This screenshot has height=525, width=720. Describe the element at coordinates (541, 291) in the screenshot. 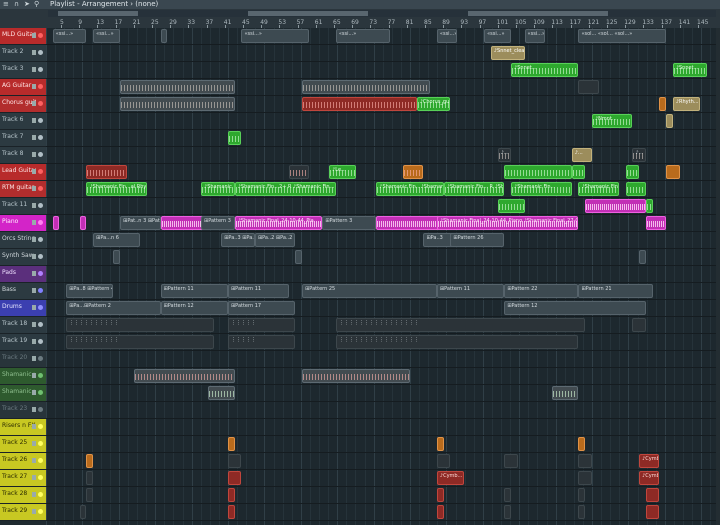

I see `clip: ⊞Pattern 22` at that location.